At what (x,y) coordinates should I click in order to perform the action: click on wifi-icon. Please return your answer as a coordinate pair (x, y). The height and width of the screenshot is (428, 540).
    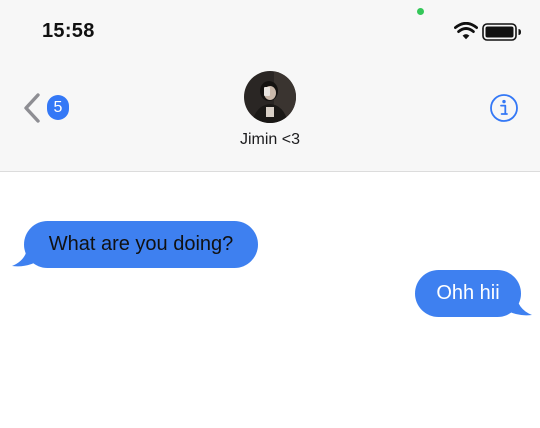
    Looking at the image, I should click on (466, 31).